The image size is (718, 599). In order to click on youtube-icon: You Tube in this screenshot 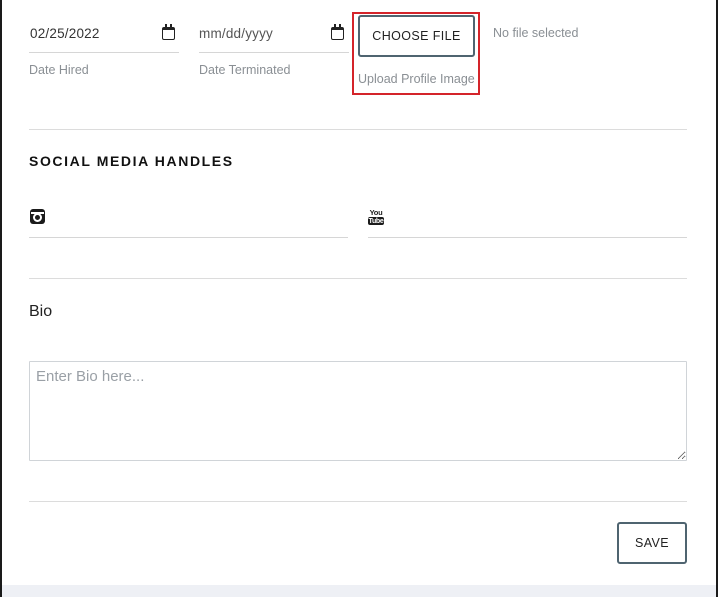, I will do `click(376, 217)`.